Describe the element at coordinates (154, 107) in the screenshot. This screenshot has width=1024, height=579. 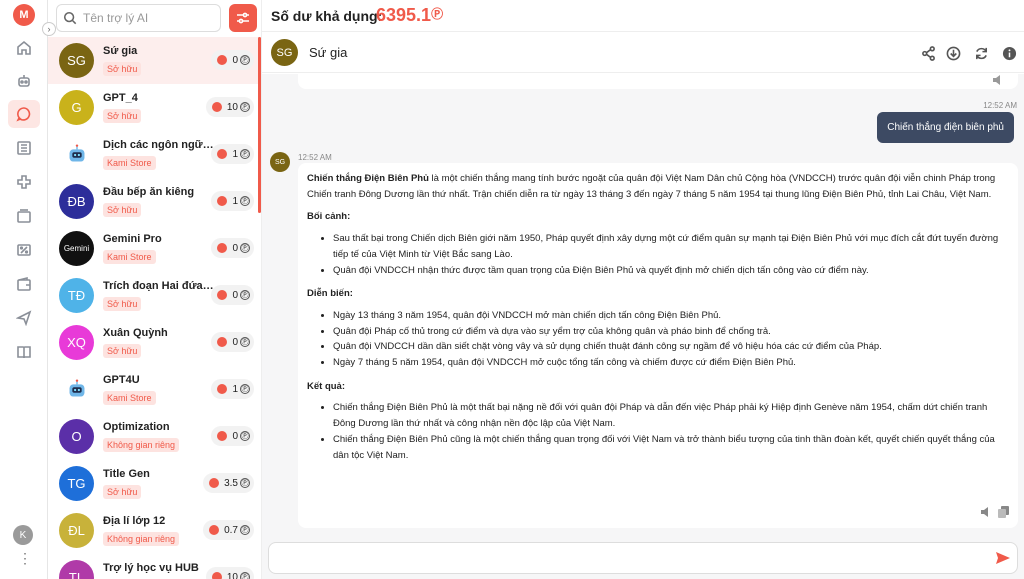
I see `assistant-item: G GPT_4 Sở hữu 10 Ⓟ` at that location.